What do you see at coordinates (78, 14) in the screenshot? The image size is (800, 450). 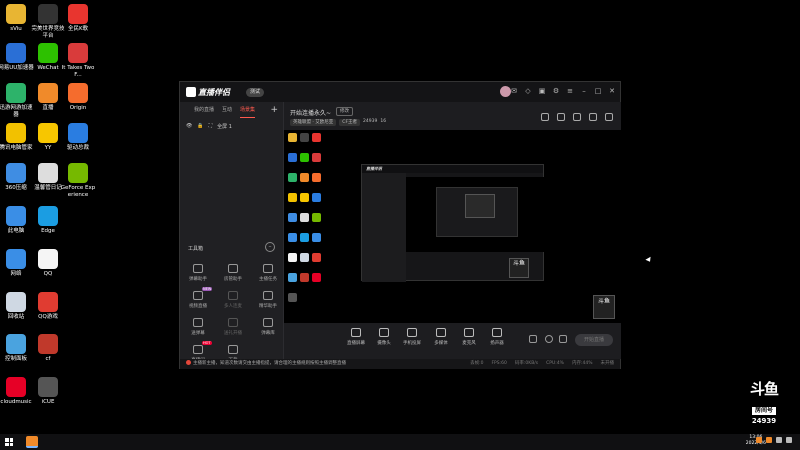 I see `kge-icon` at bounding box center [78, 14].